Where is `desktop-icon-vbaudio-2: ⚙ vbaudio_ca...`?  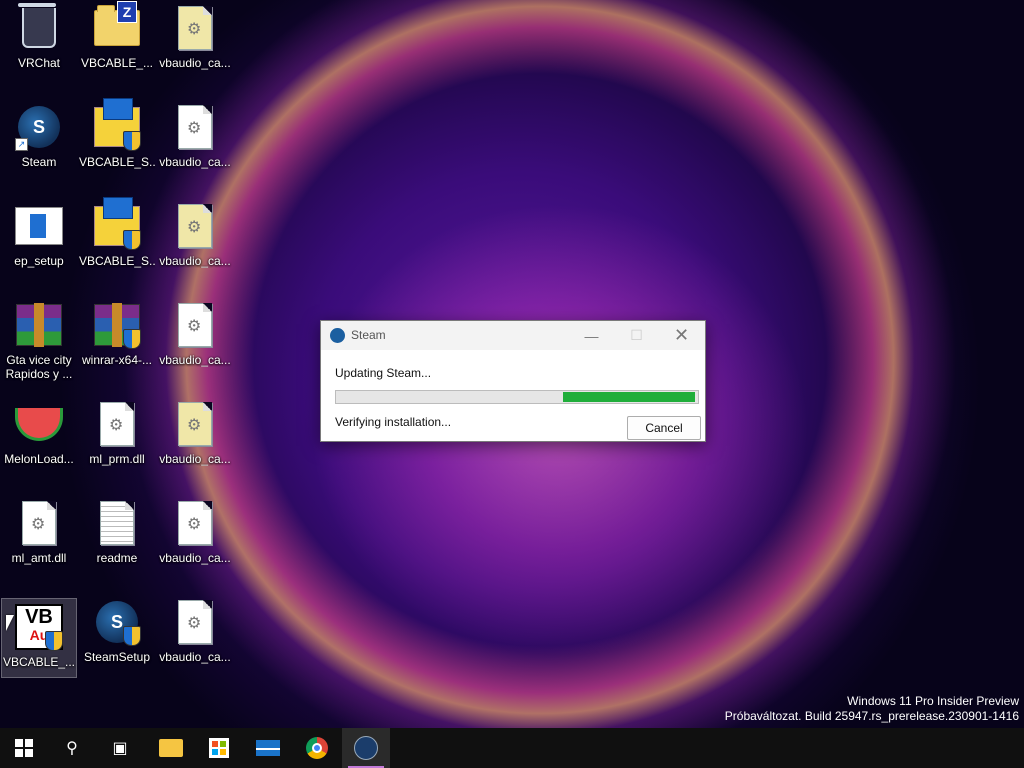
desktop-icon-vbaudio-2: ⚙ vbaudio_ca... is located at coordinates (195, 139).